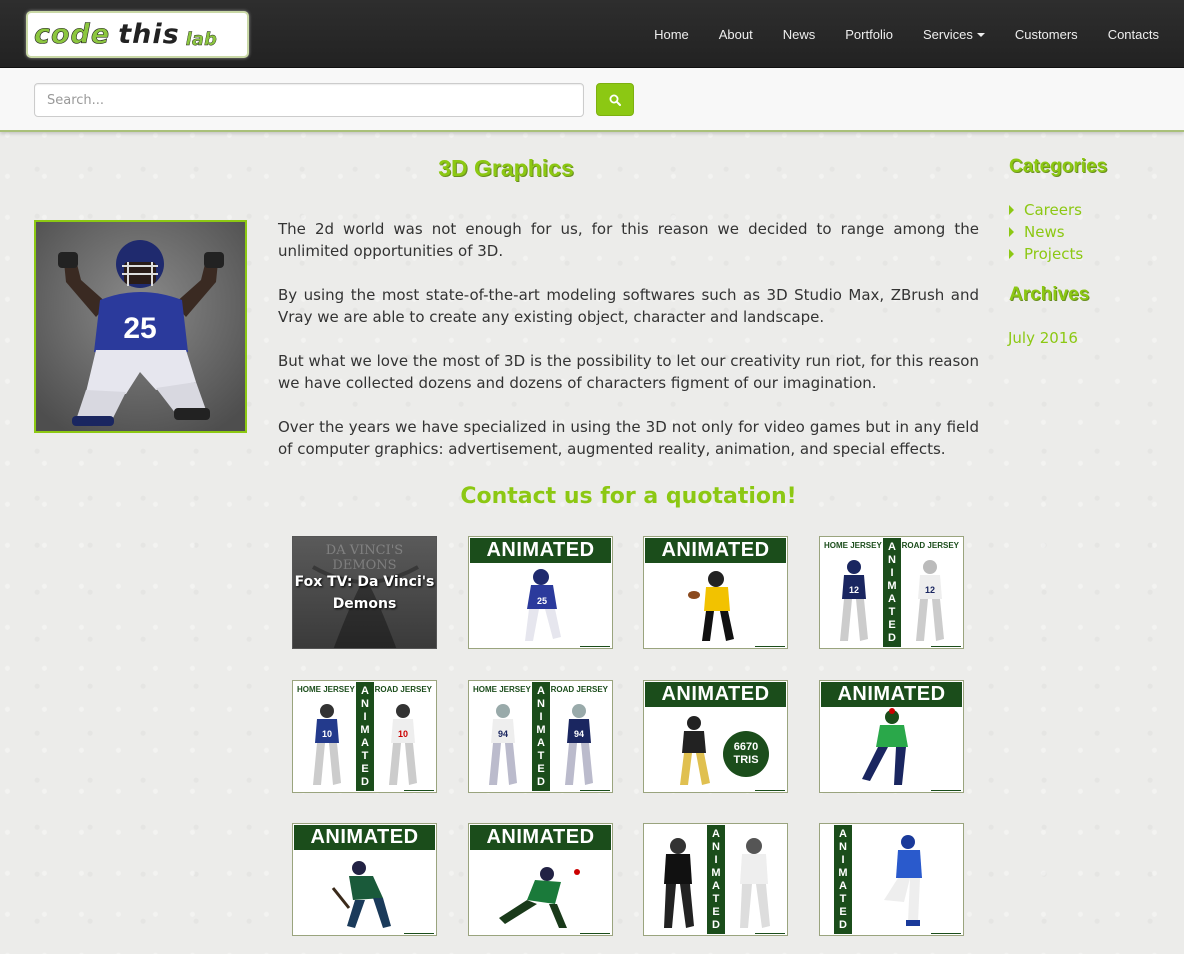  What do you see at coordinates (365, 744) in the screenshot?
I see `thumb-image: 10 10` at bounding box center [365, 744].